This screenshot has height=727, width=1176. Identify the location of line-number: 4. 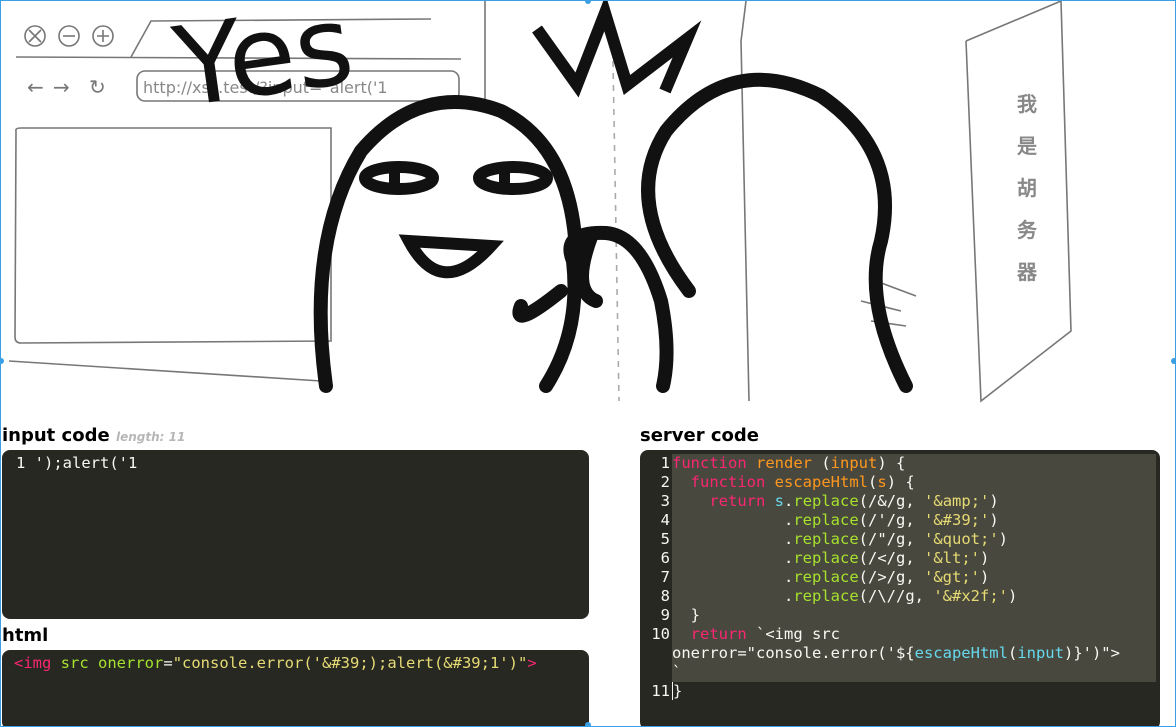
(665, 520).